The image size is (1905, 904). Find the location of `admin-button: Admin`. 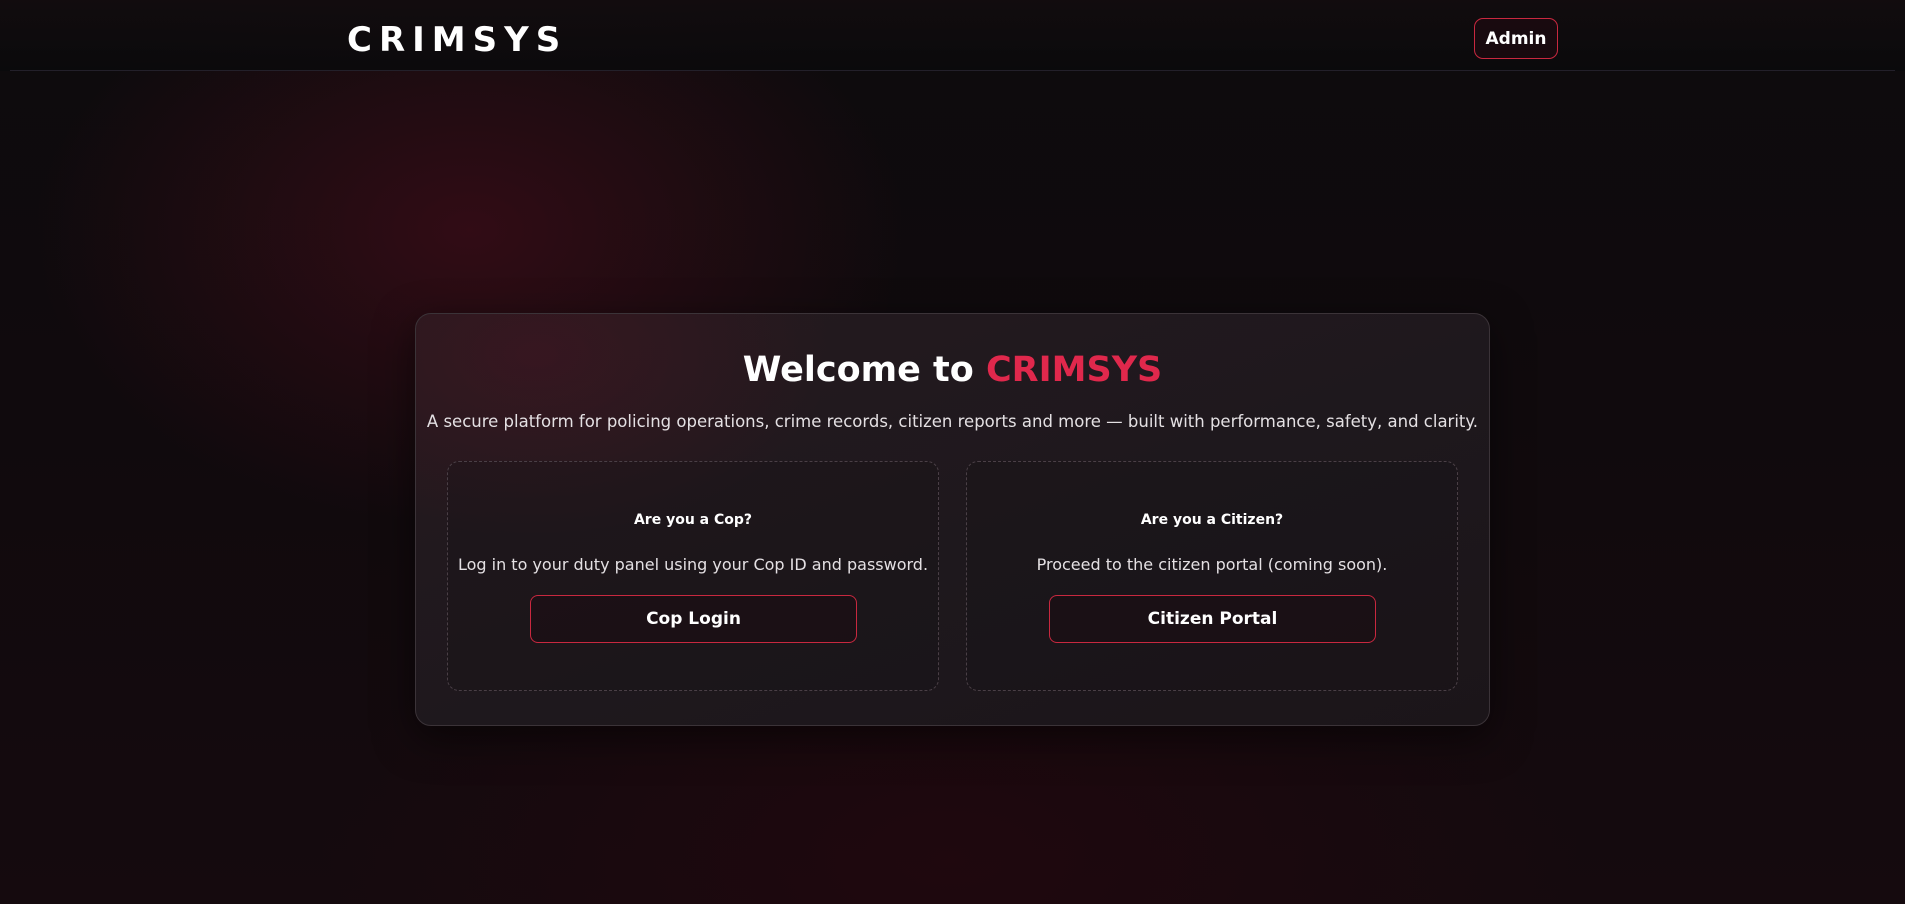

admin-button: Admin is located at coordinates (1516, 38).